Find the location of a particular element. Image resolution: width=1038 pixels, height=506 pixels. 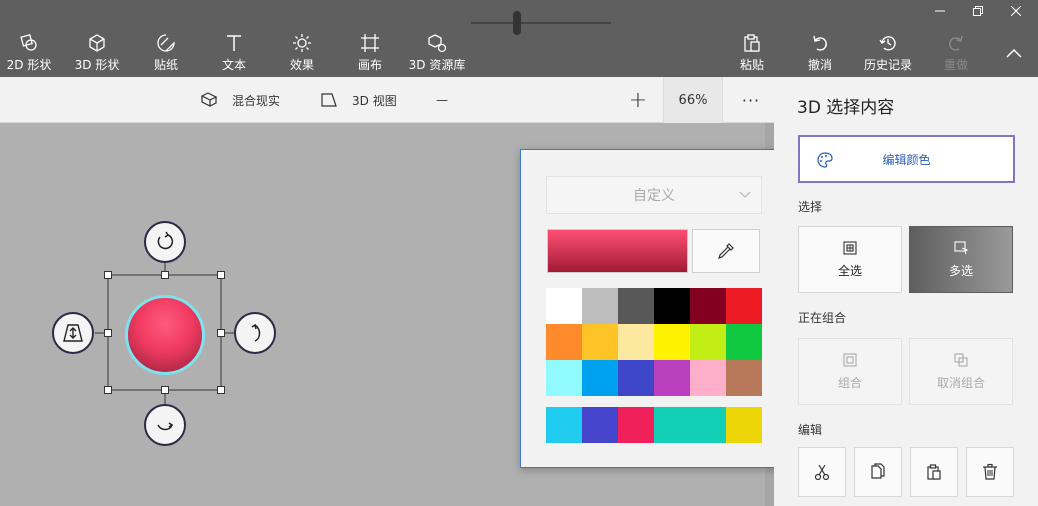

trash-icon is located at coordinates (990, 471).